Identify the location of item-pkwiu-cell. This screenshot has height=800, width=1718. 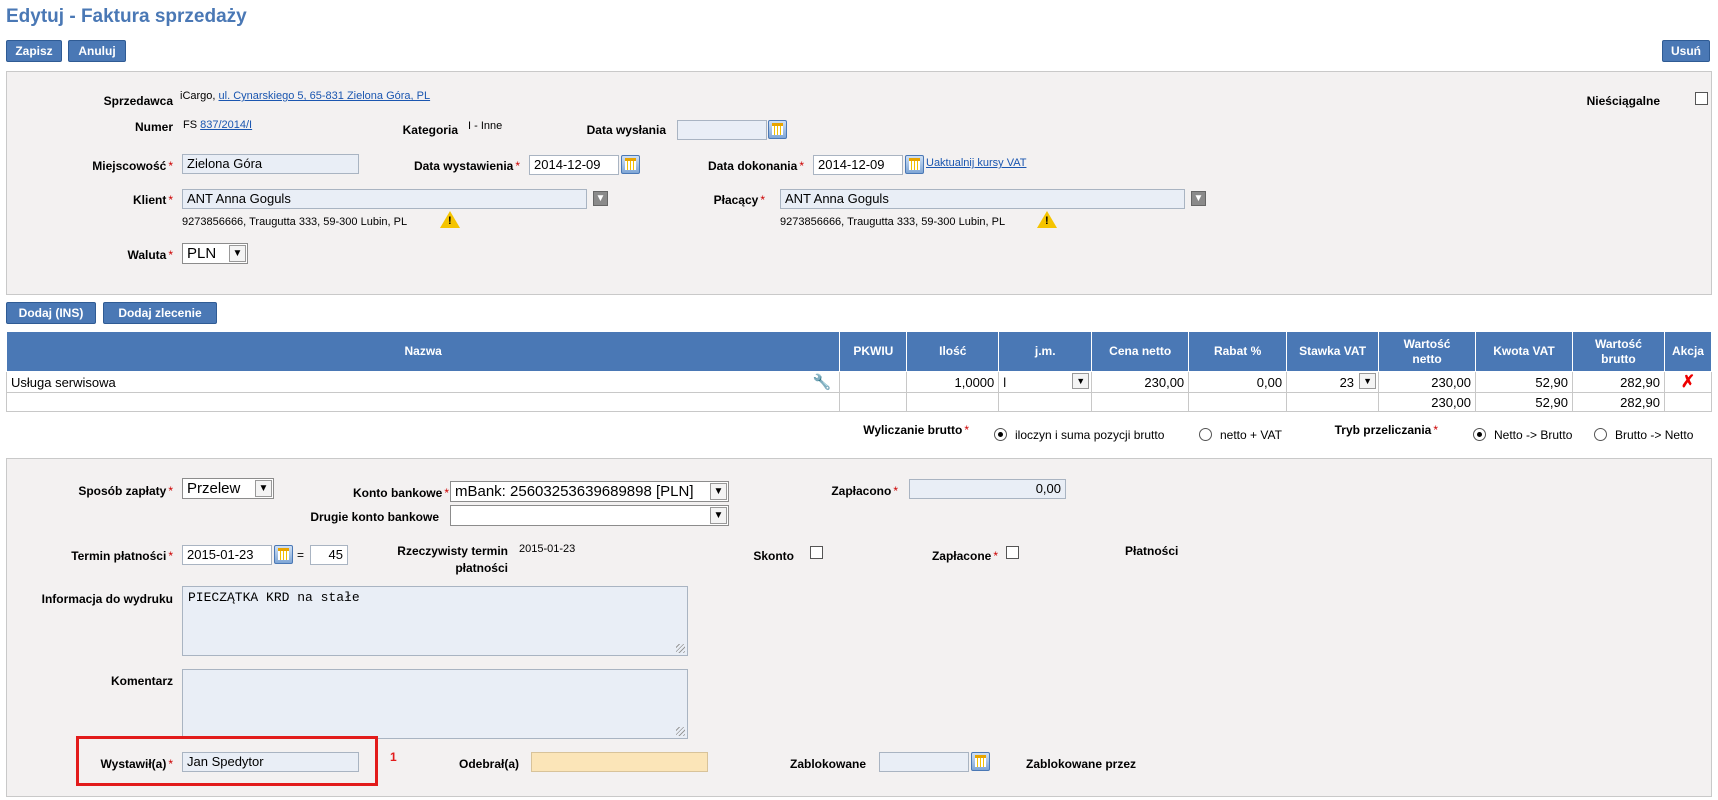
(873, 382).